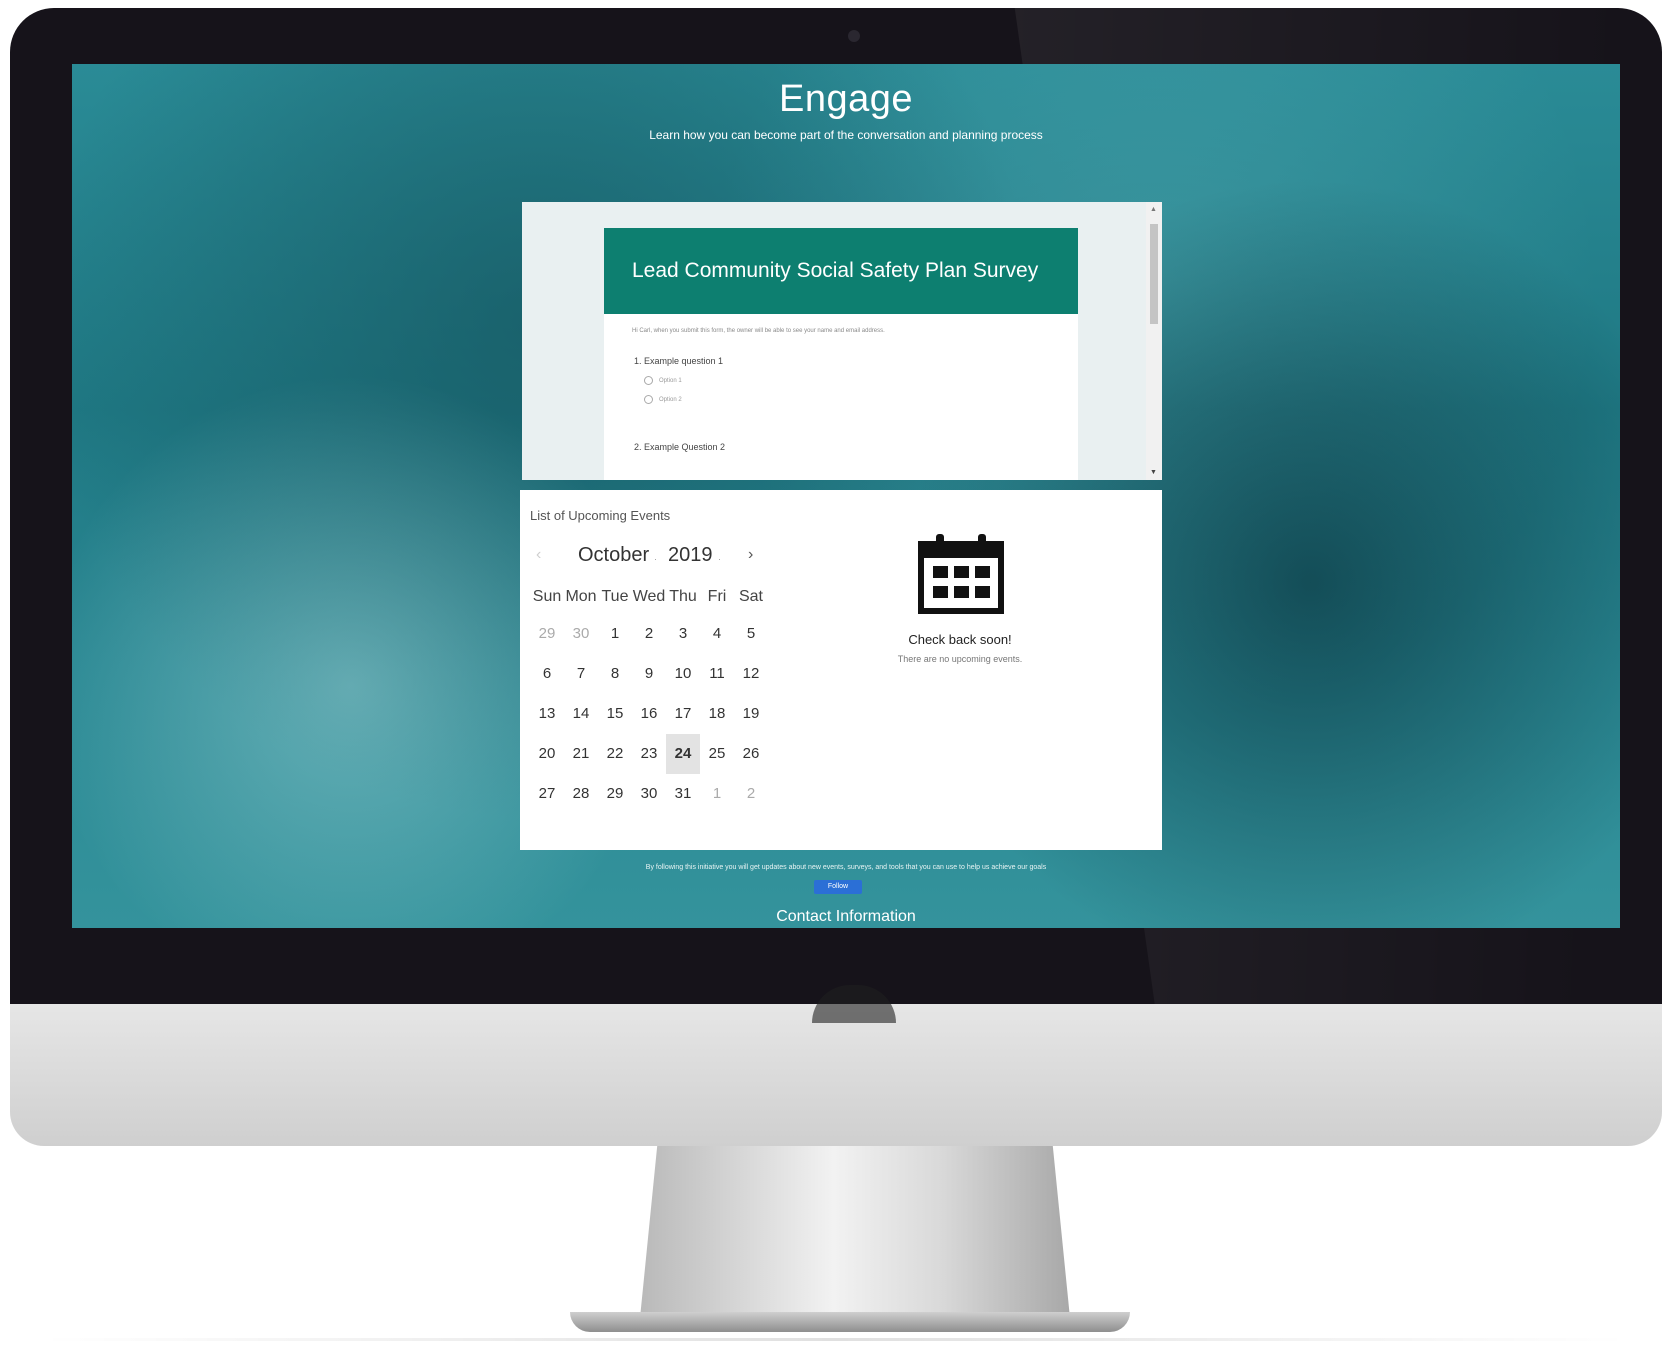 The image size is (1670, 1352). I want to click on calendar-week-row: 27 28 29 30 31 1 2, so click(649, 794).